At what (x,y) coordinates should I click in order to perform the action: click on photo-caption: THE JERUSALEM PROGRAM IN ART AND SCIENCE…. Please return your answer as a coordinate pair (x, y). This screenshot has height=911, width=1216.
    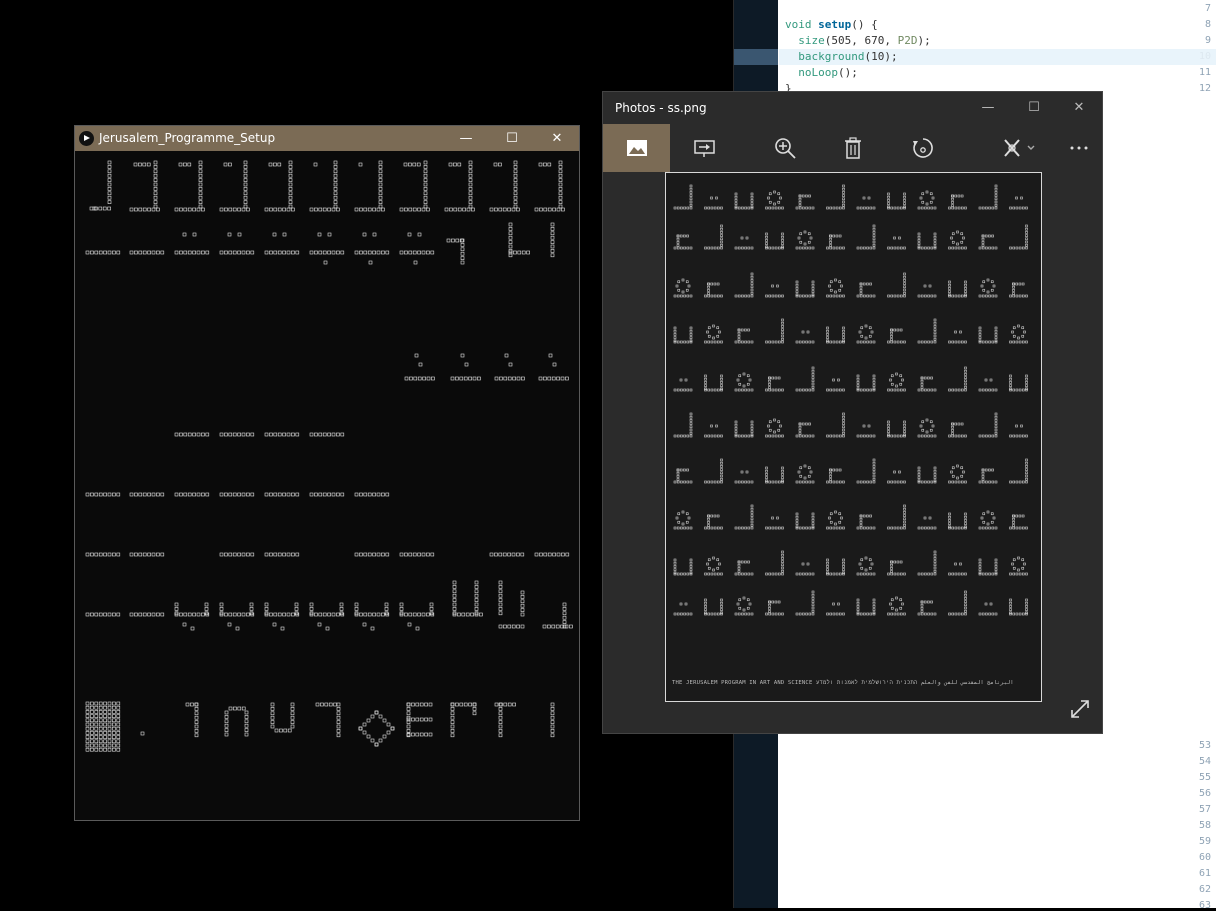
    Looking at the image, I should click on (843, 683).